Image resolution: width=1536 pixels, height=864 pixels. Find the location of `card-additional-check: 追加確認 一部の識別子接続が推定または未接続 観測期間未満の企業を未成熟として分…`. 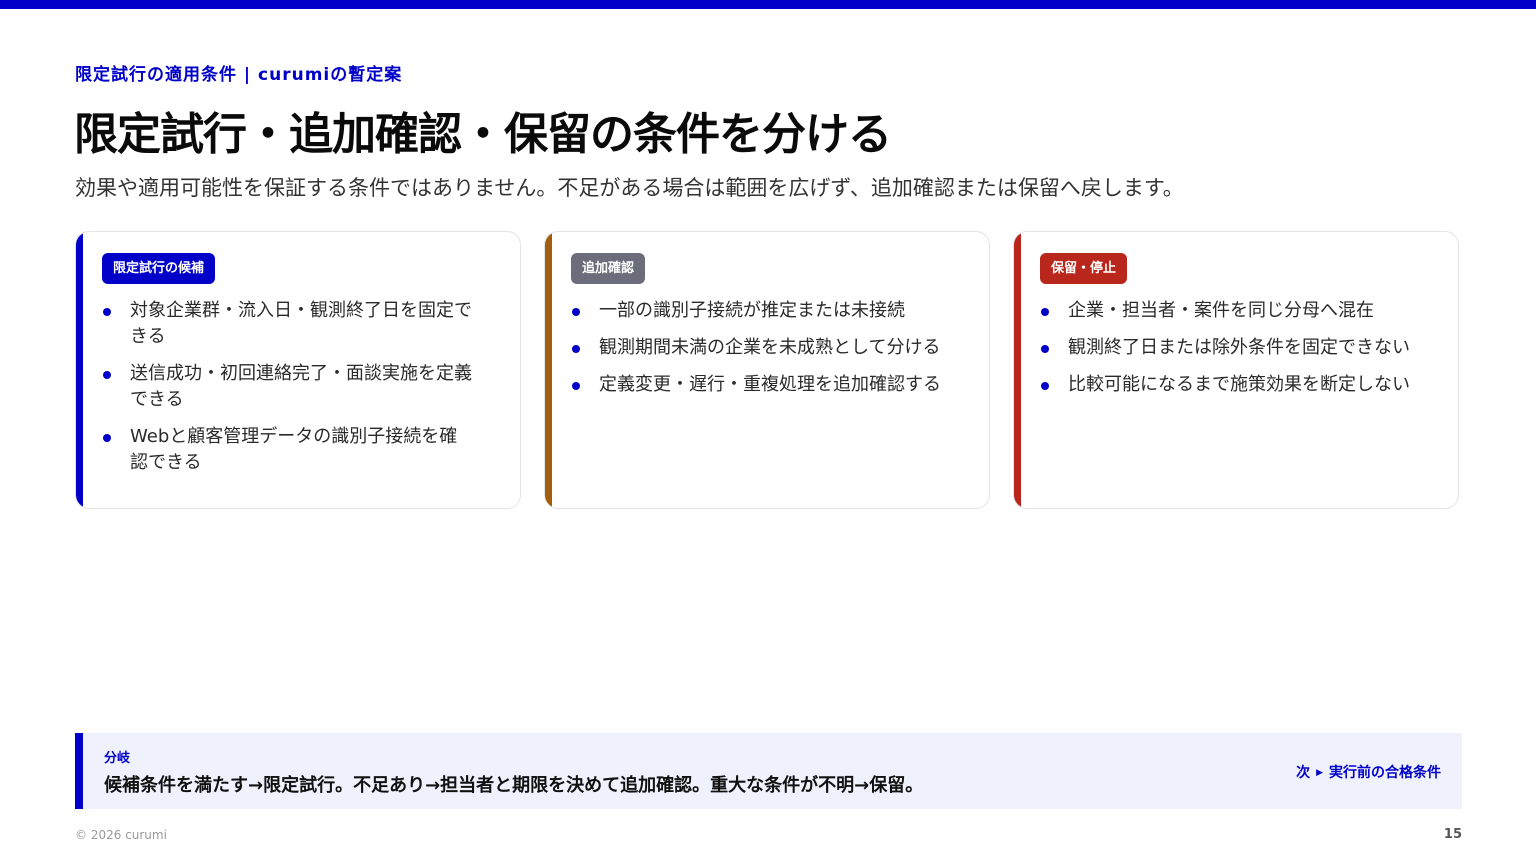

card-additional-check: 追加確認 一部の識別子接続が推定または未接続 観測期間未満の企業を未成熟として分… is located at coordinates (767, 370).